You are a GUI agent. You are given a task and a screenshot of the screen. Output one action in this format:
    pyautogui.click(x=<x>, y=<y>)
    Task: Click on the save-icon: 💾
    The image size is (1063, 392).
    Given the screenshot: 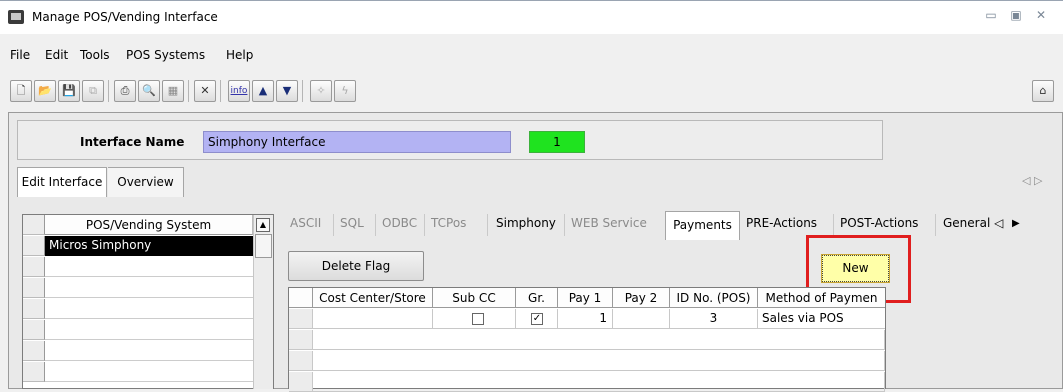 What is the action you would take?
    pyautogui.click(x=69, y=91)
    